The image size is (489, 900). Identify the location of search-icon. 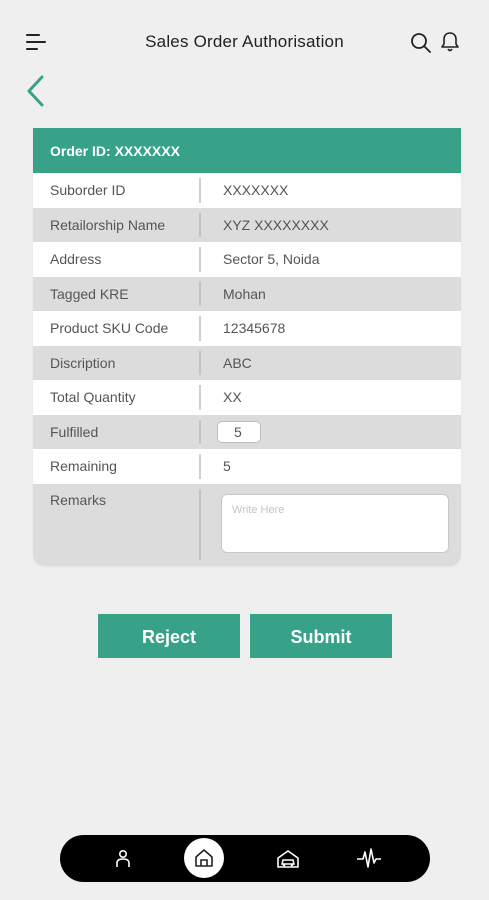
(421, 43).